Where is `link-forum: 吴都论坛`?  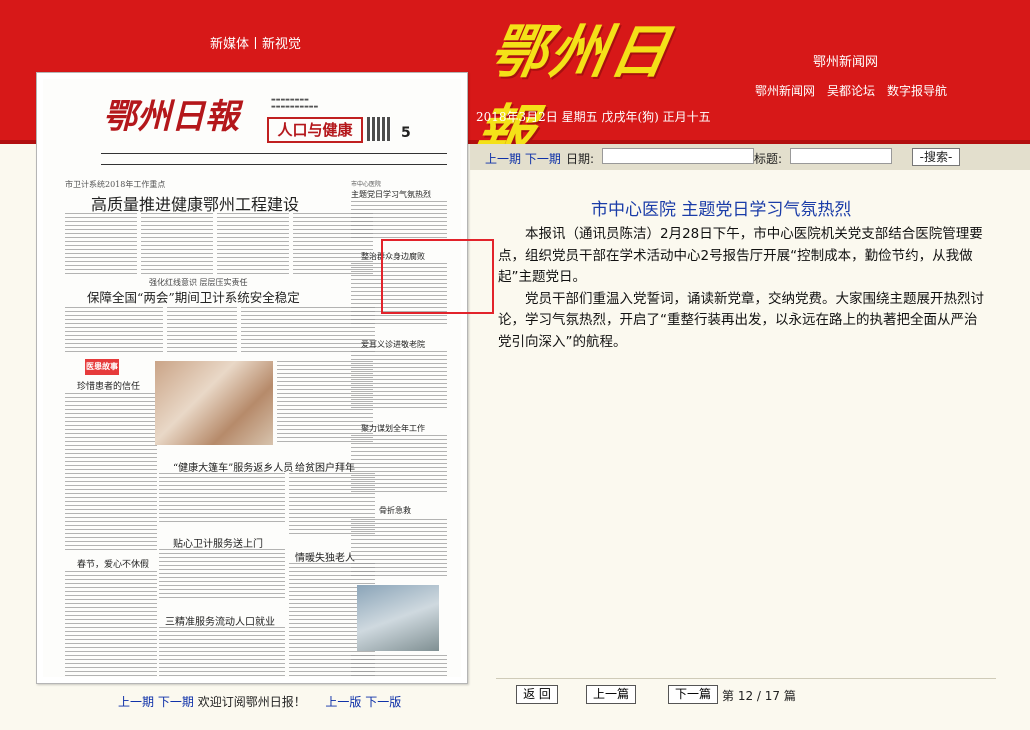 link-forum: 吴都论坛 is located at coordinates (851, 90).